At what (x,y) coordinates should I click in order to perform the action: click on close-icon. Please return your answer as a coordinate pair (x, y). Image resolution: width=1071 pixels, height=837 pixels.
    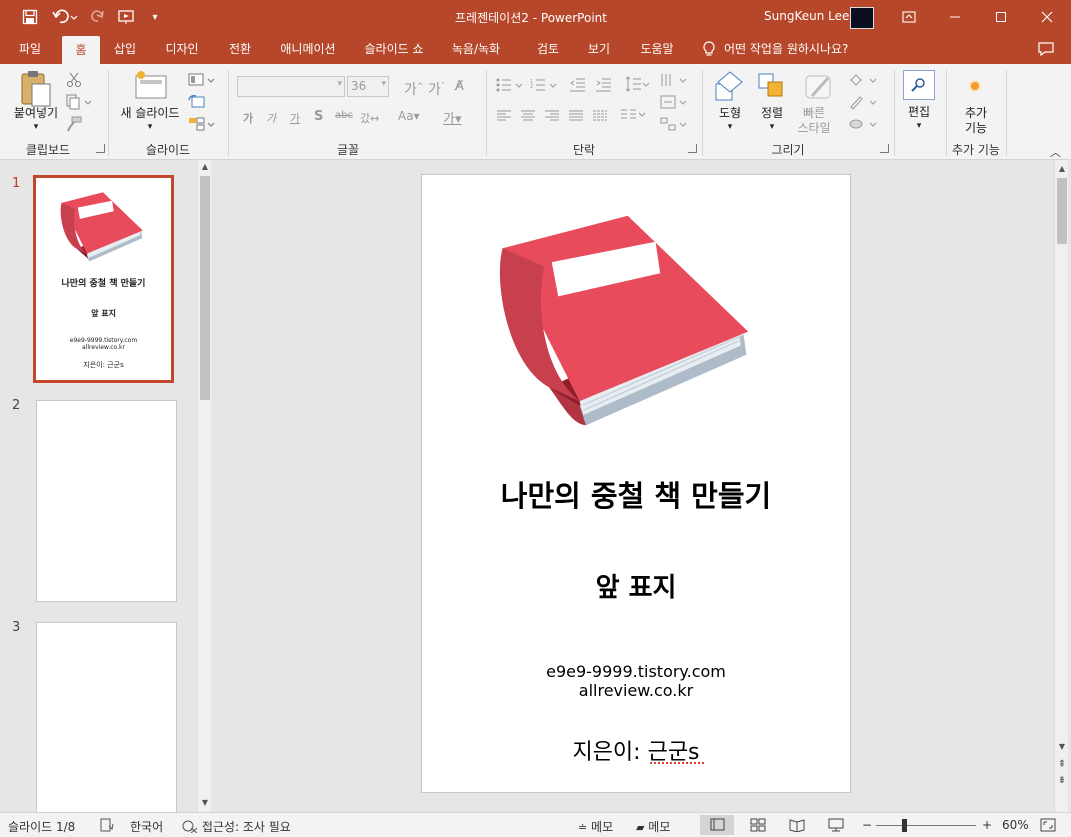
    Looking at the image, I should click on (1047, 17).